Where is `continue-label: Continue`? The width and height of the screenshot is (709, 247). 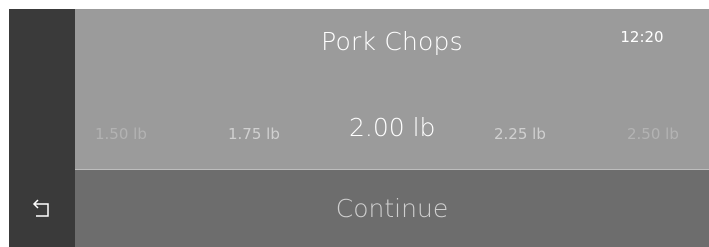 continue-label: Continue is located at coordinates (392, 208).